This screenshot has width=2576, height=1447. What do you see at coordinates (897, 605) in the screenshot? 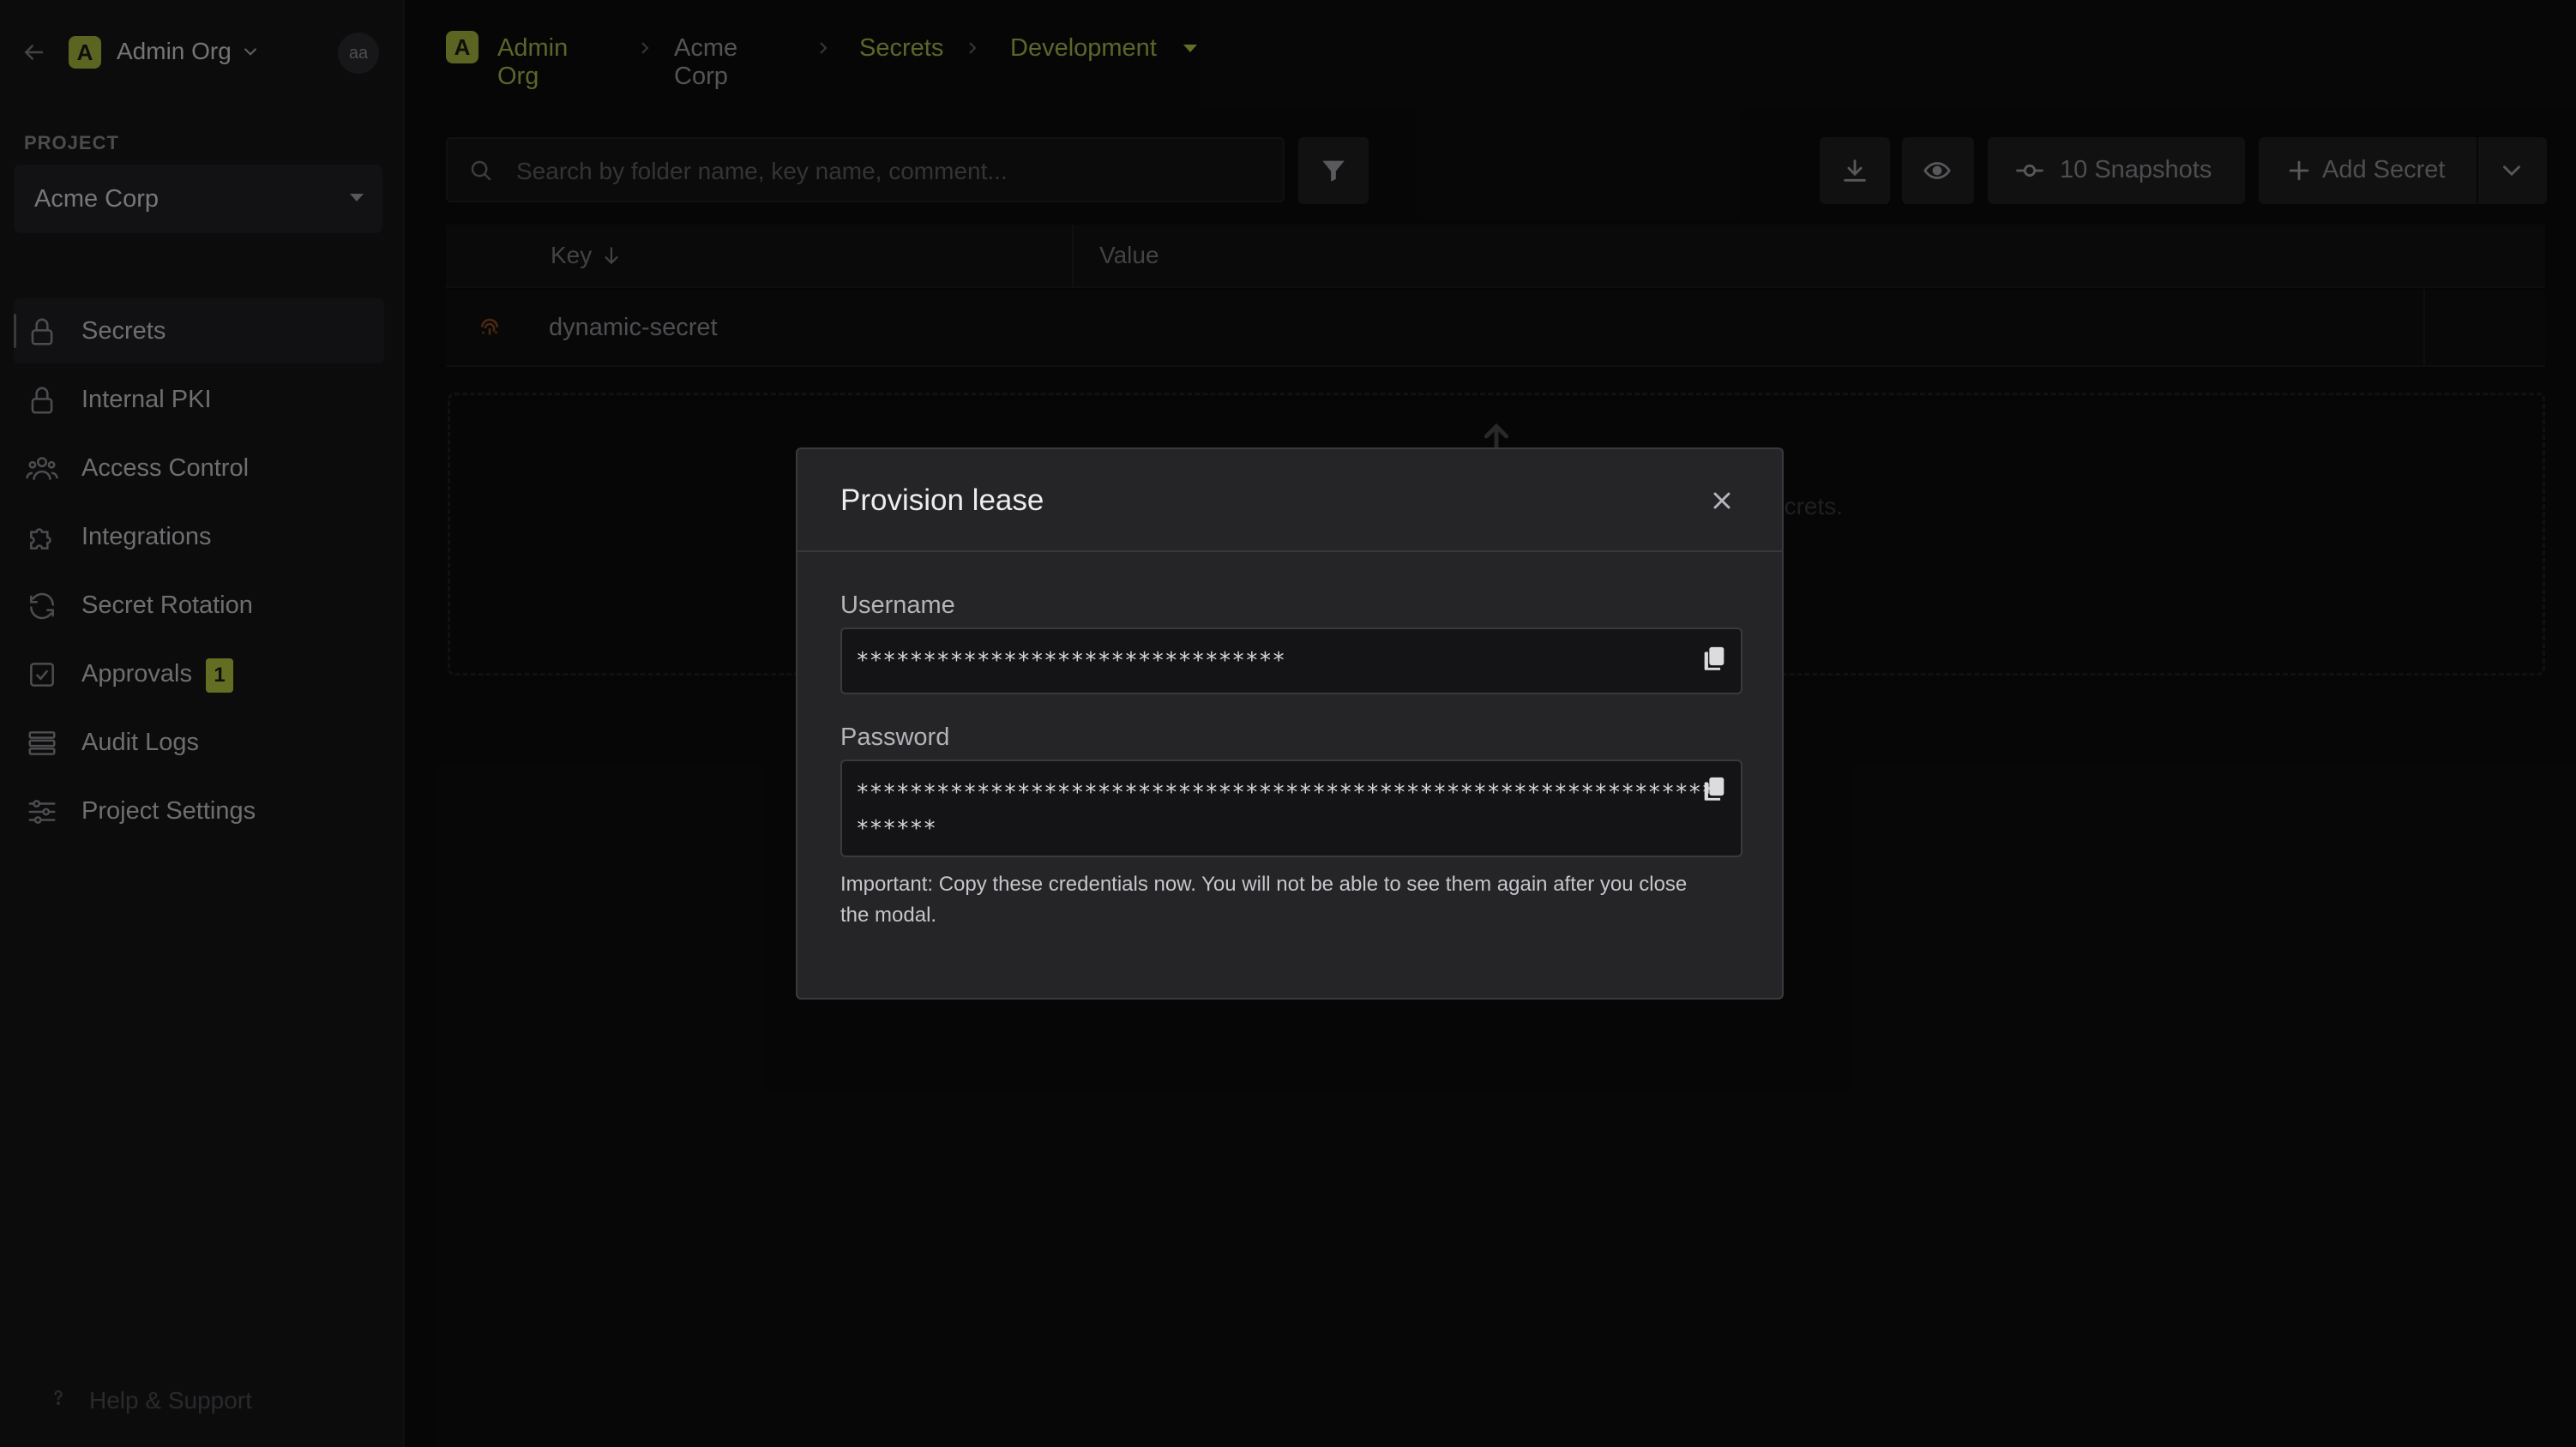
I see `username-label: Username` at bounding box center [897, 605].